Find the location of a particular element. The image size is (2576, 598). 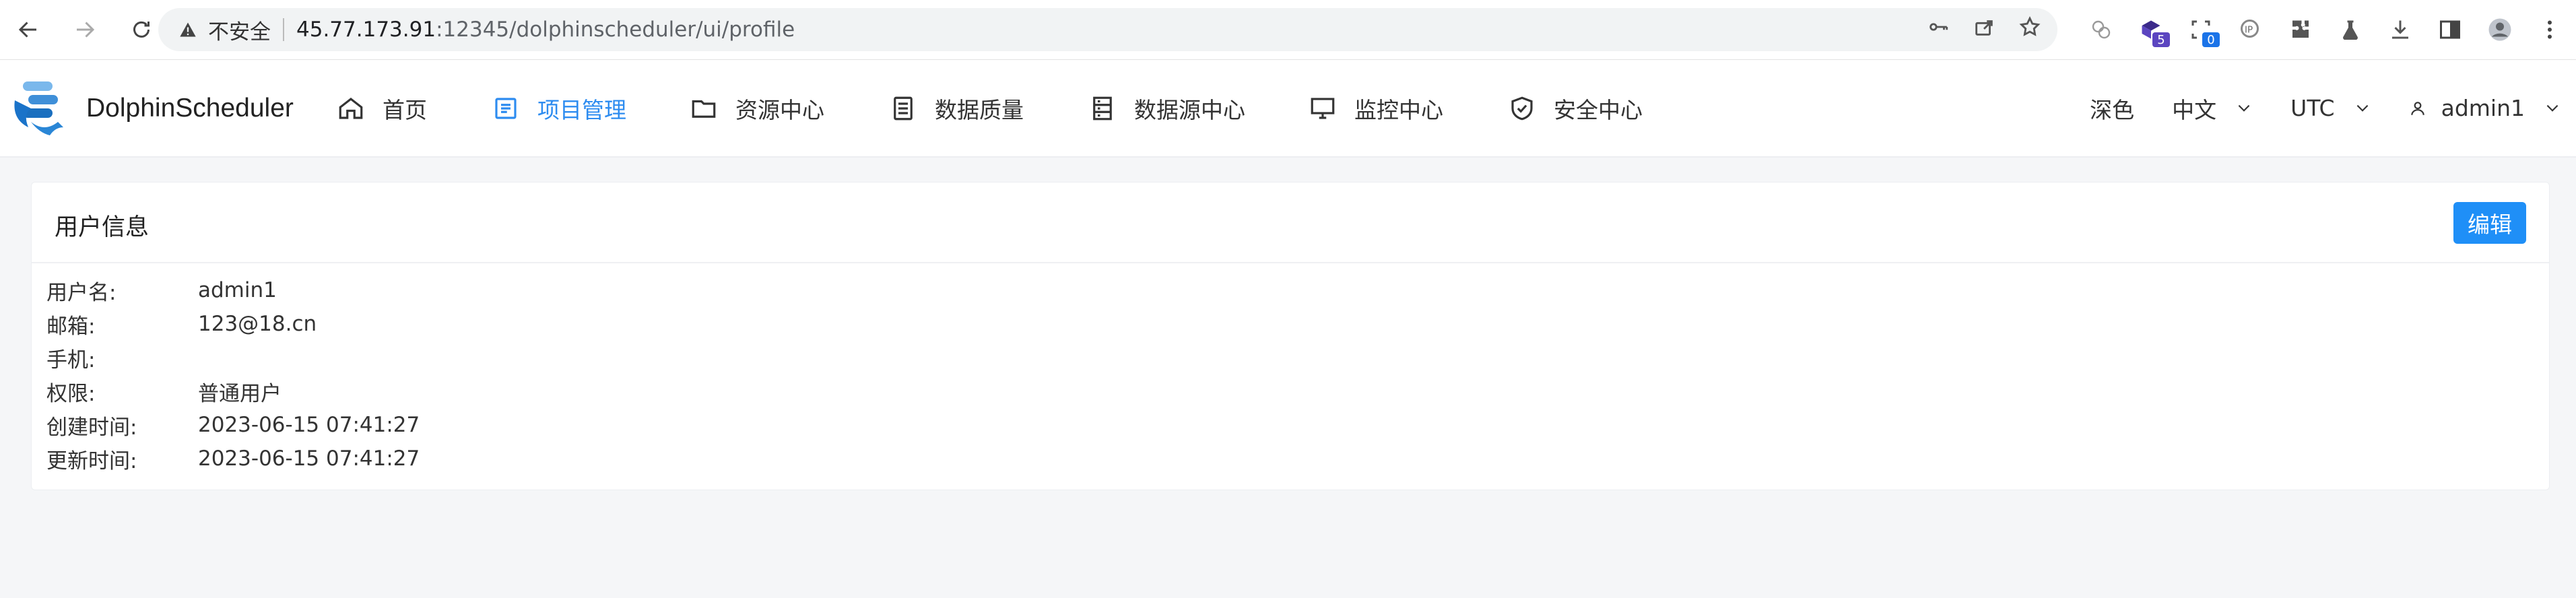

edit-button: 编辑 is located at coordinates (2489, 223).